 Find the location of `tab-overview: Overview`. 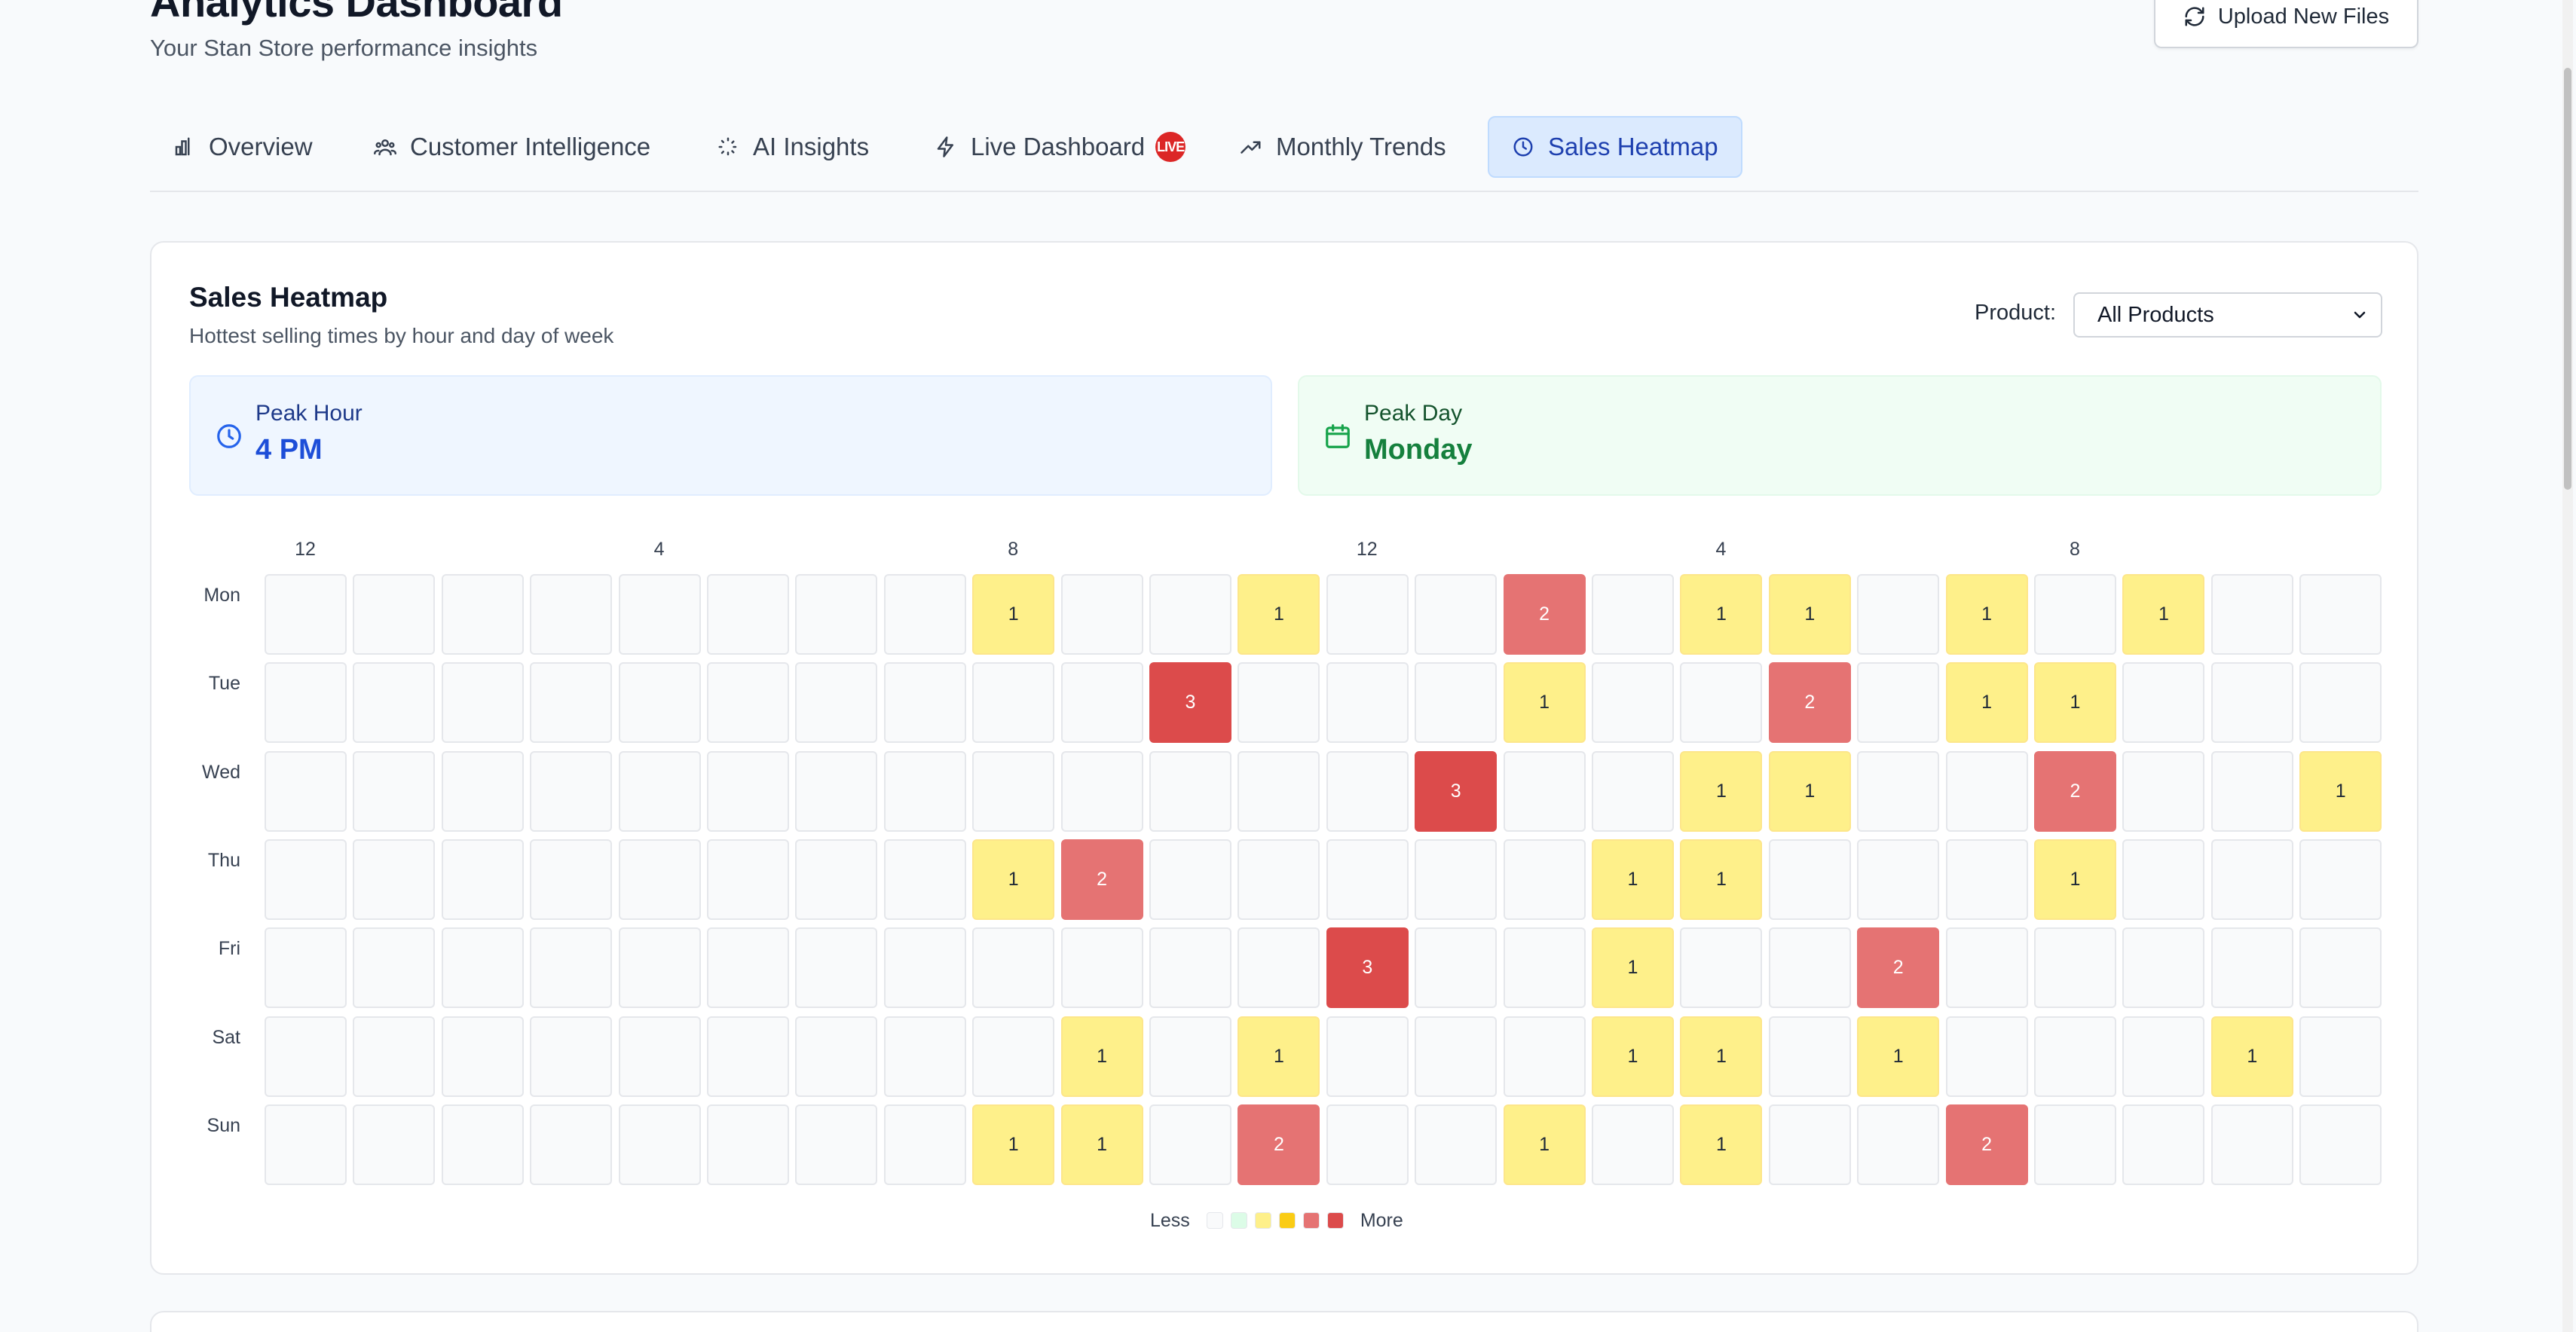

tab-overview: Overview is located at coordinates (243, 147).